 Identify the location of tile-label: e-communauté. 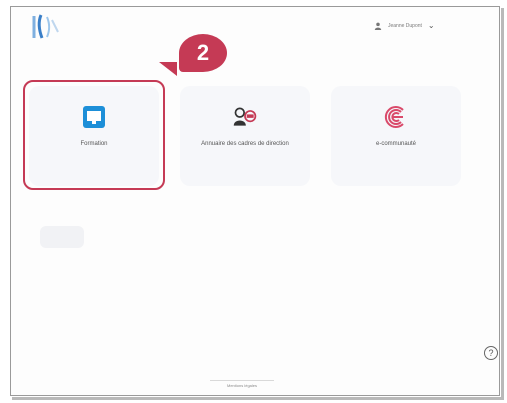
(396, 144).